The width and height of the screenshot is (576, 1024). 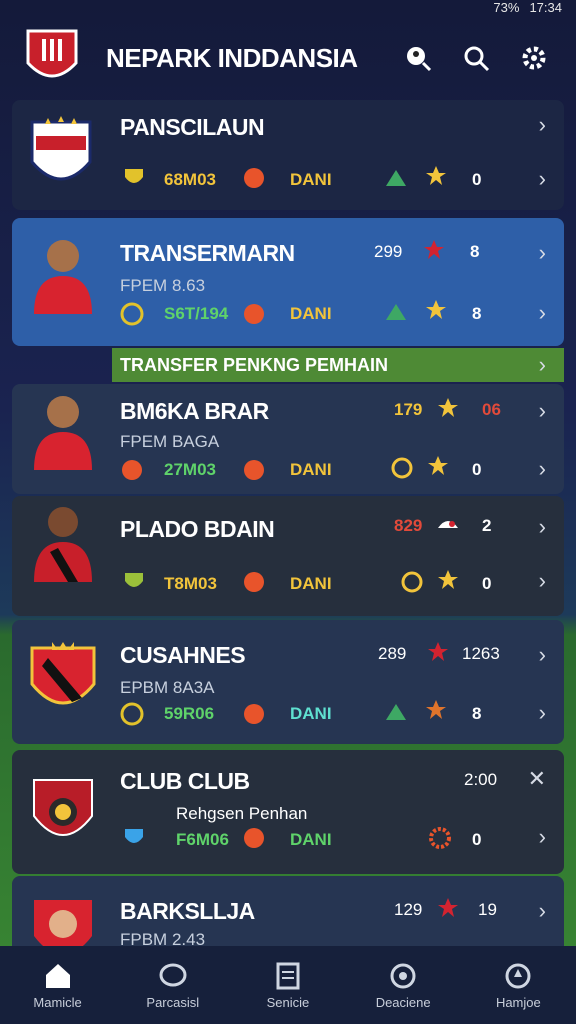 What do you see at coordinates (173, 974) in the screenshot?
I see `chat-icon` at bounding box center [173, 974].